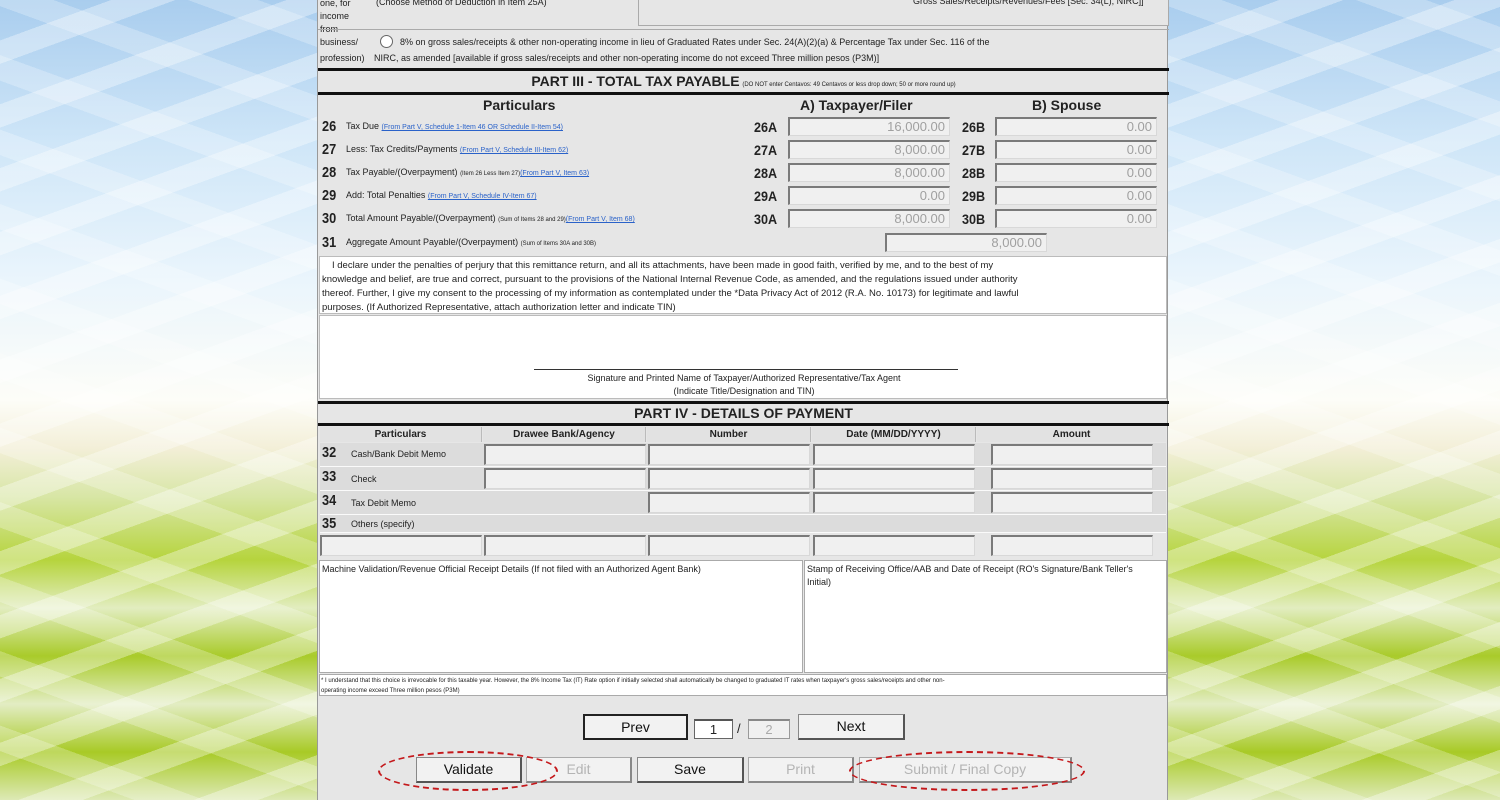 This screenshot has height=800, width=1500. Describe the element at coordinates (729, 454) in the screenshot. I see `cash-number-input` at that location.